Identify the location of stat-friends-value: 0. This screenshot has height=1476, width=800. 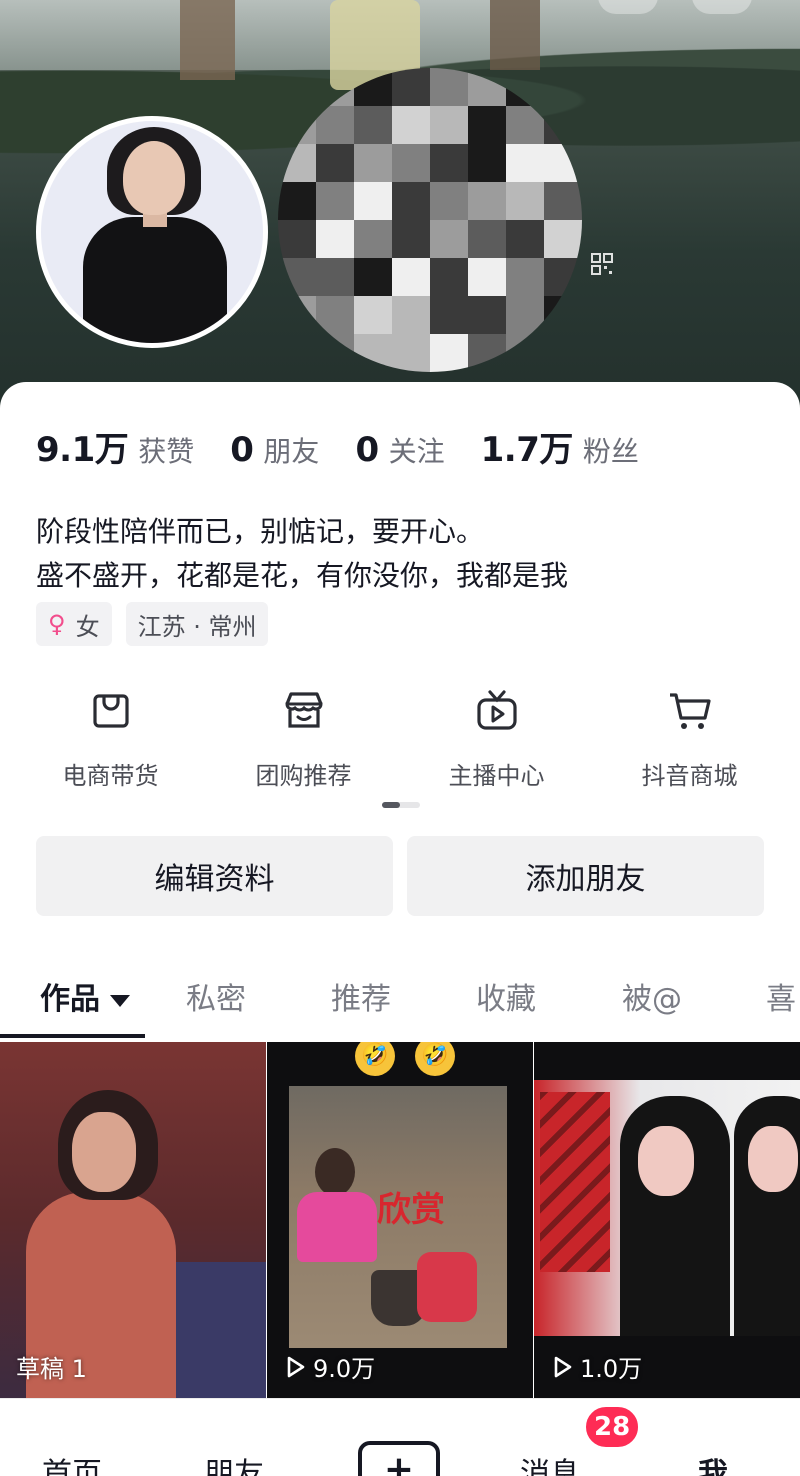
(242, 450).